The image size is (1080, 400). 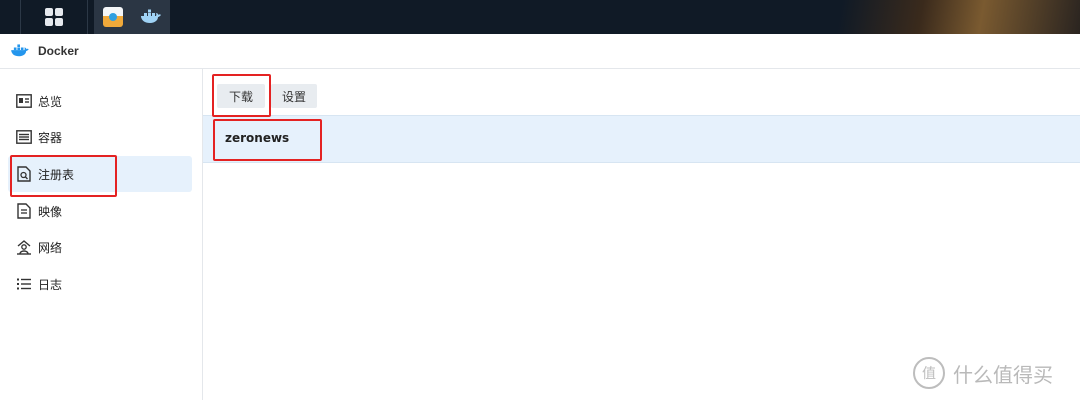 What do you see at coordinates (641, 139) in the screenshot?
I see `table-row: zeronews` at bounding box center [641, 139].